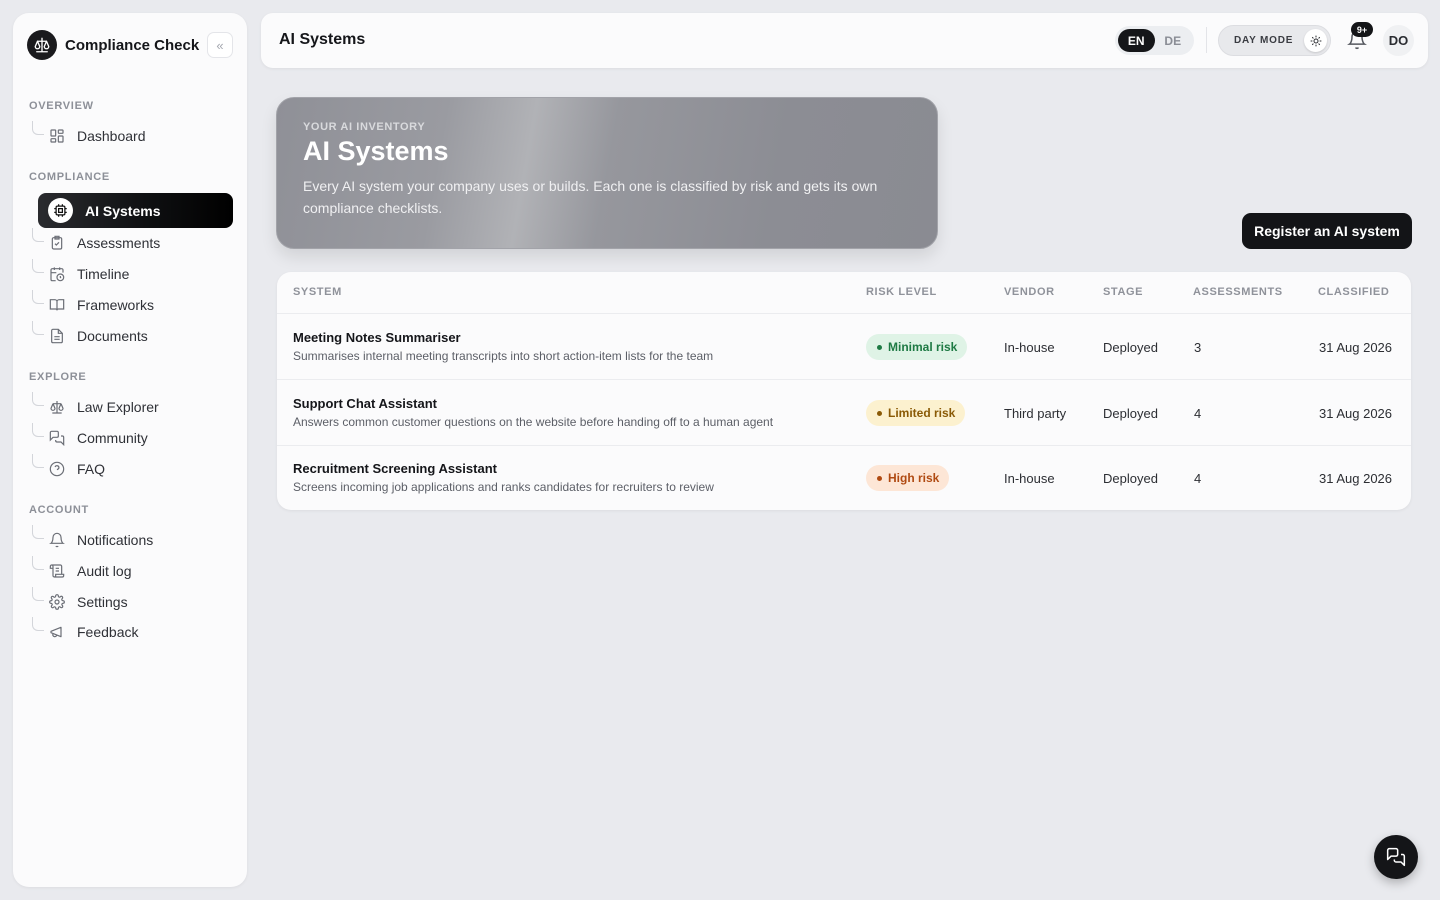  I want to click on sidebar-item-label: Community, so click(112, 438).